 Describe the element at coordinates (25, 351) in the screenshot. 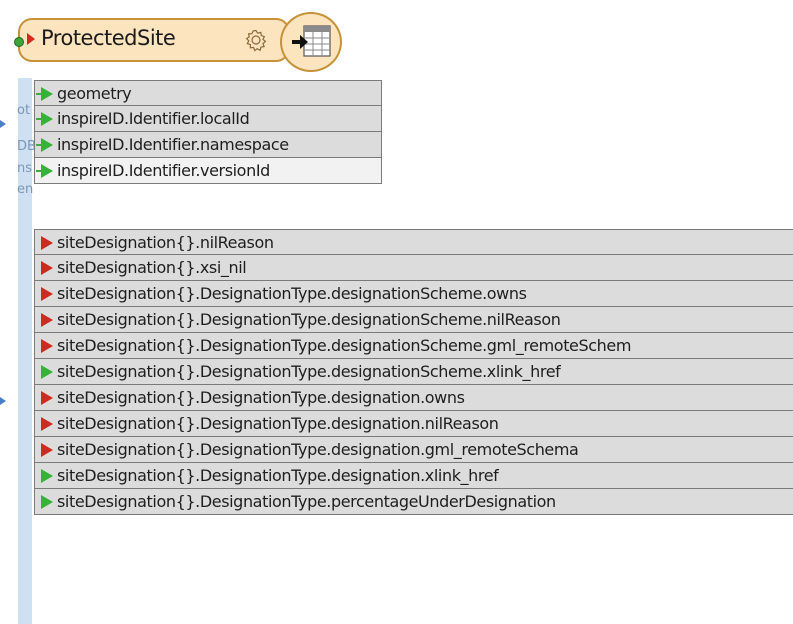

I see `canvas-background-strip` at that location.